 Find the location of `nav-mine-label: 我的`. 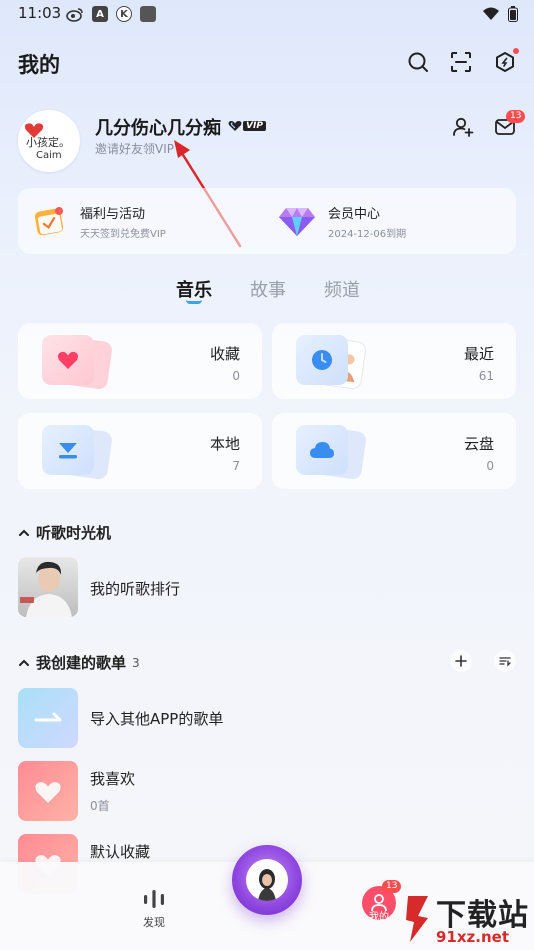

nav-mine-label: 我的 is located at coordinates (379, 917).